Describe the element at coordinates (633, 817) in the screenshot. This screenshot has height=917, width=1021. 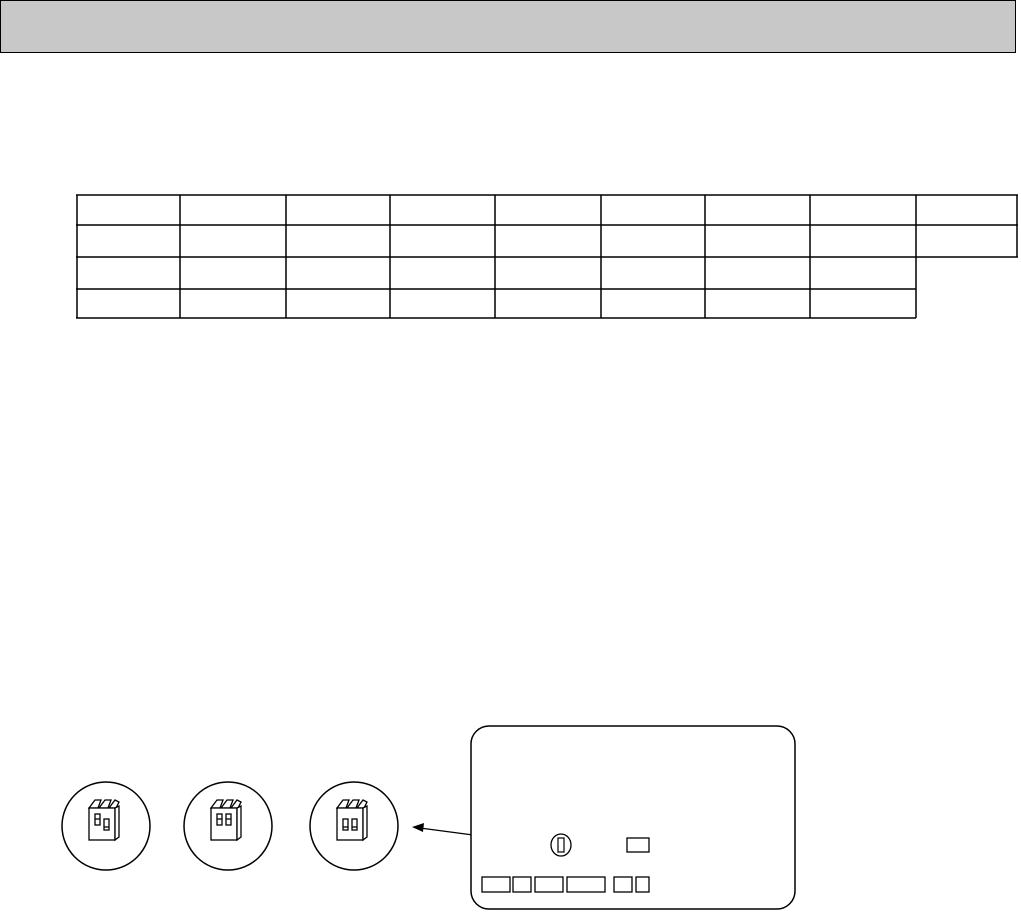
I see `circuit-board-icon` at that location.